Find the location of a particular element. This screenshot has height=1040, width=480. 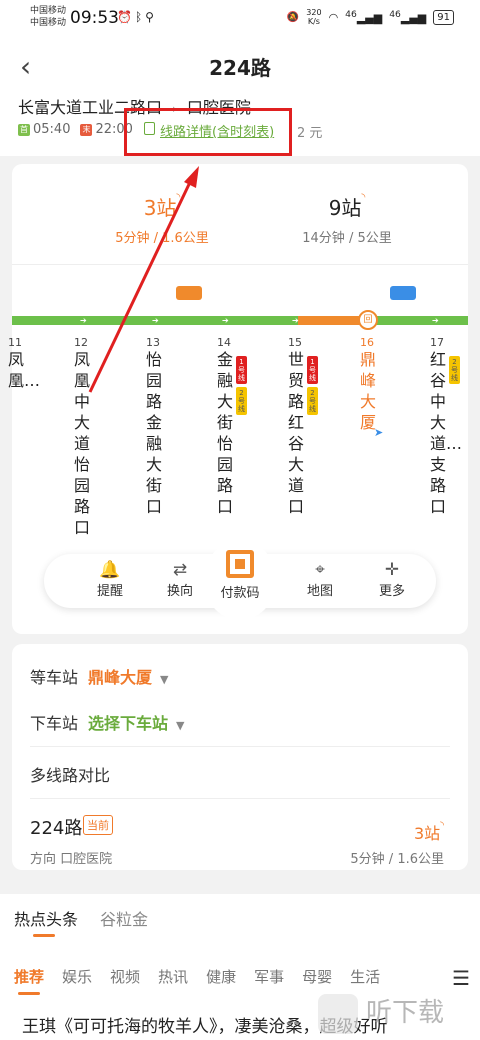

tab-gulijin: 谷粒金 is located at coordinates (124, 918).